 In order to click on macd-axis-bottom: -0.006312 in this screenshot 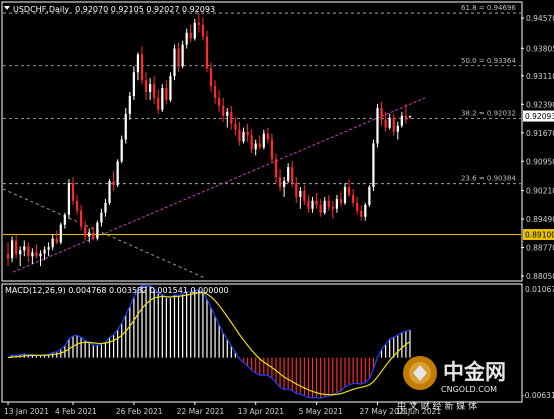, I will do `click(538, 395)`.